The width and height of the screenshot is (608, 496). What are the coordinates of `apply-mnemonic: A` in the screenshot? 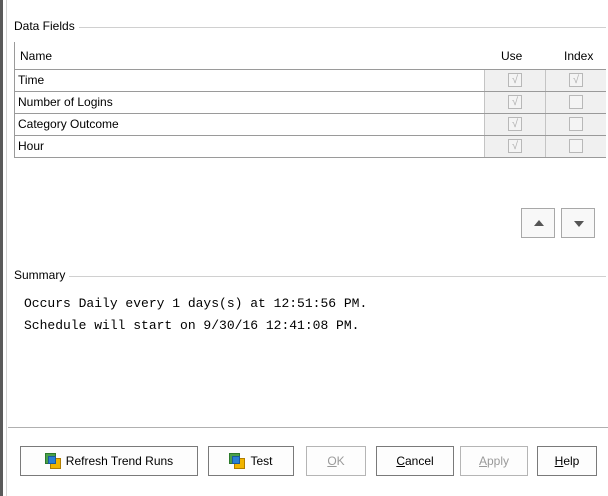 It's located at (482, 461).